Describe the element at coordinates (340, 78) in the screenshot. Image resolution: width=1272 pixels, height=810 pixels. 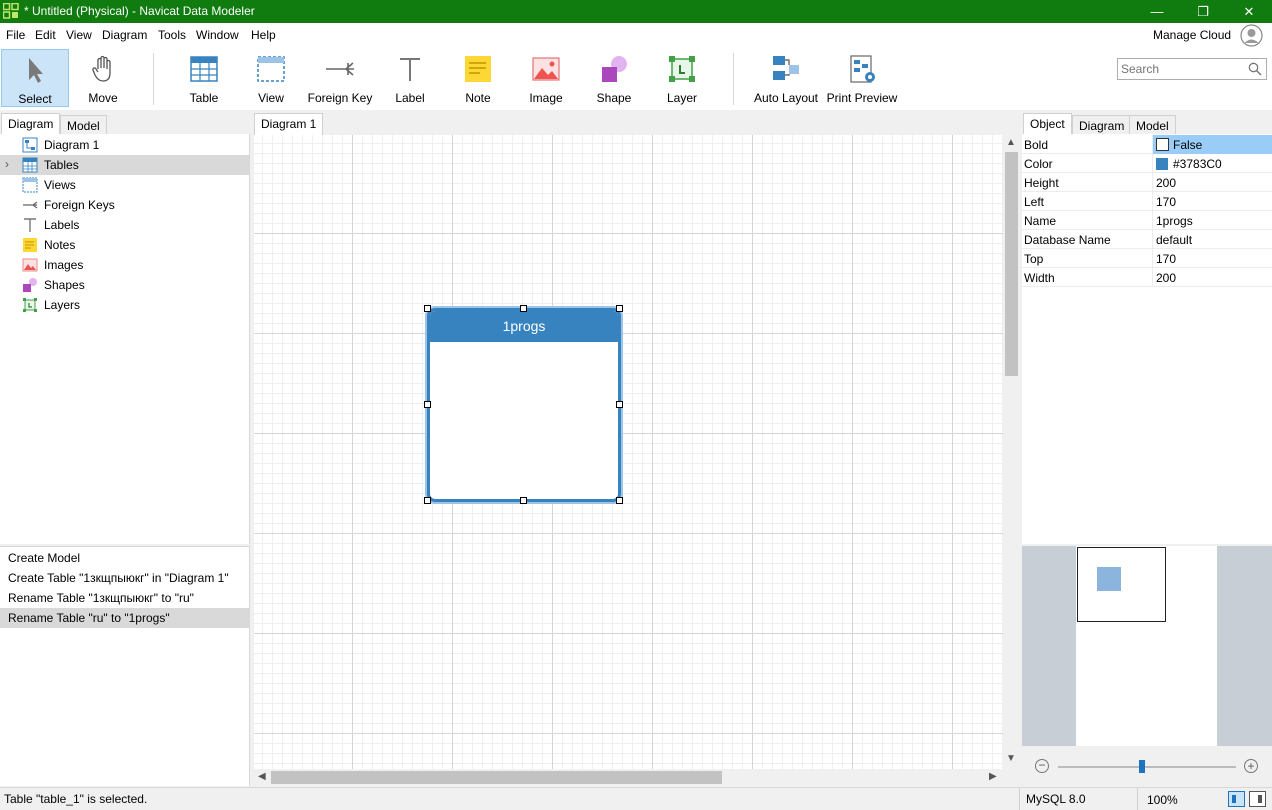
I see `foreign-key-tool-button: Foreign Key` at that location.